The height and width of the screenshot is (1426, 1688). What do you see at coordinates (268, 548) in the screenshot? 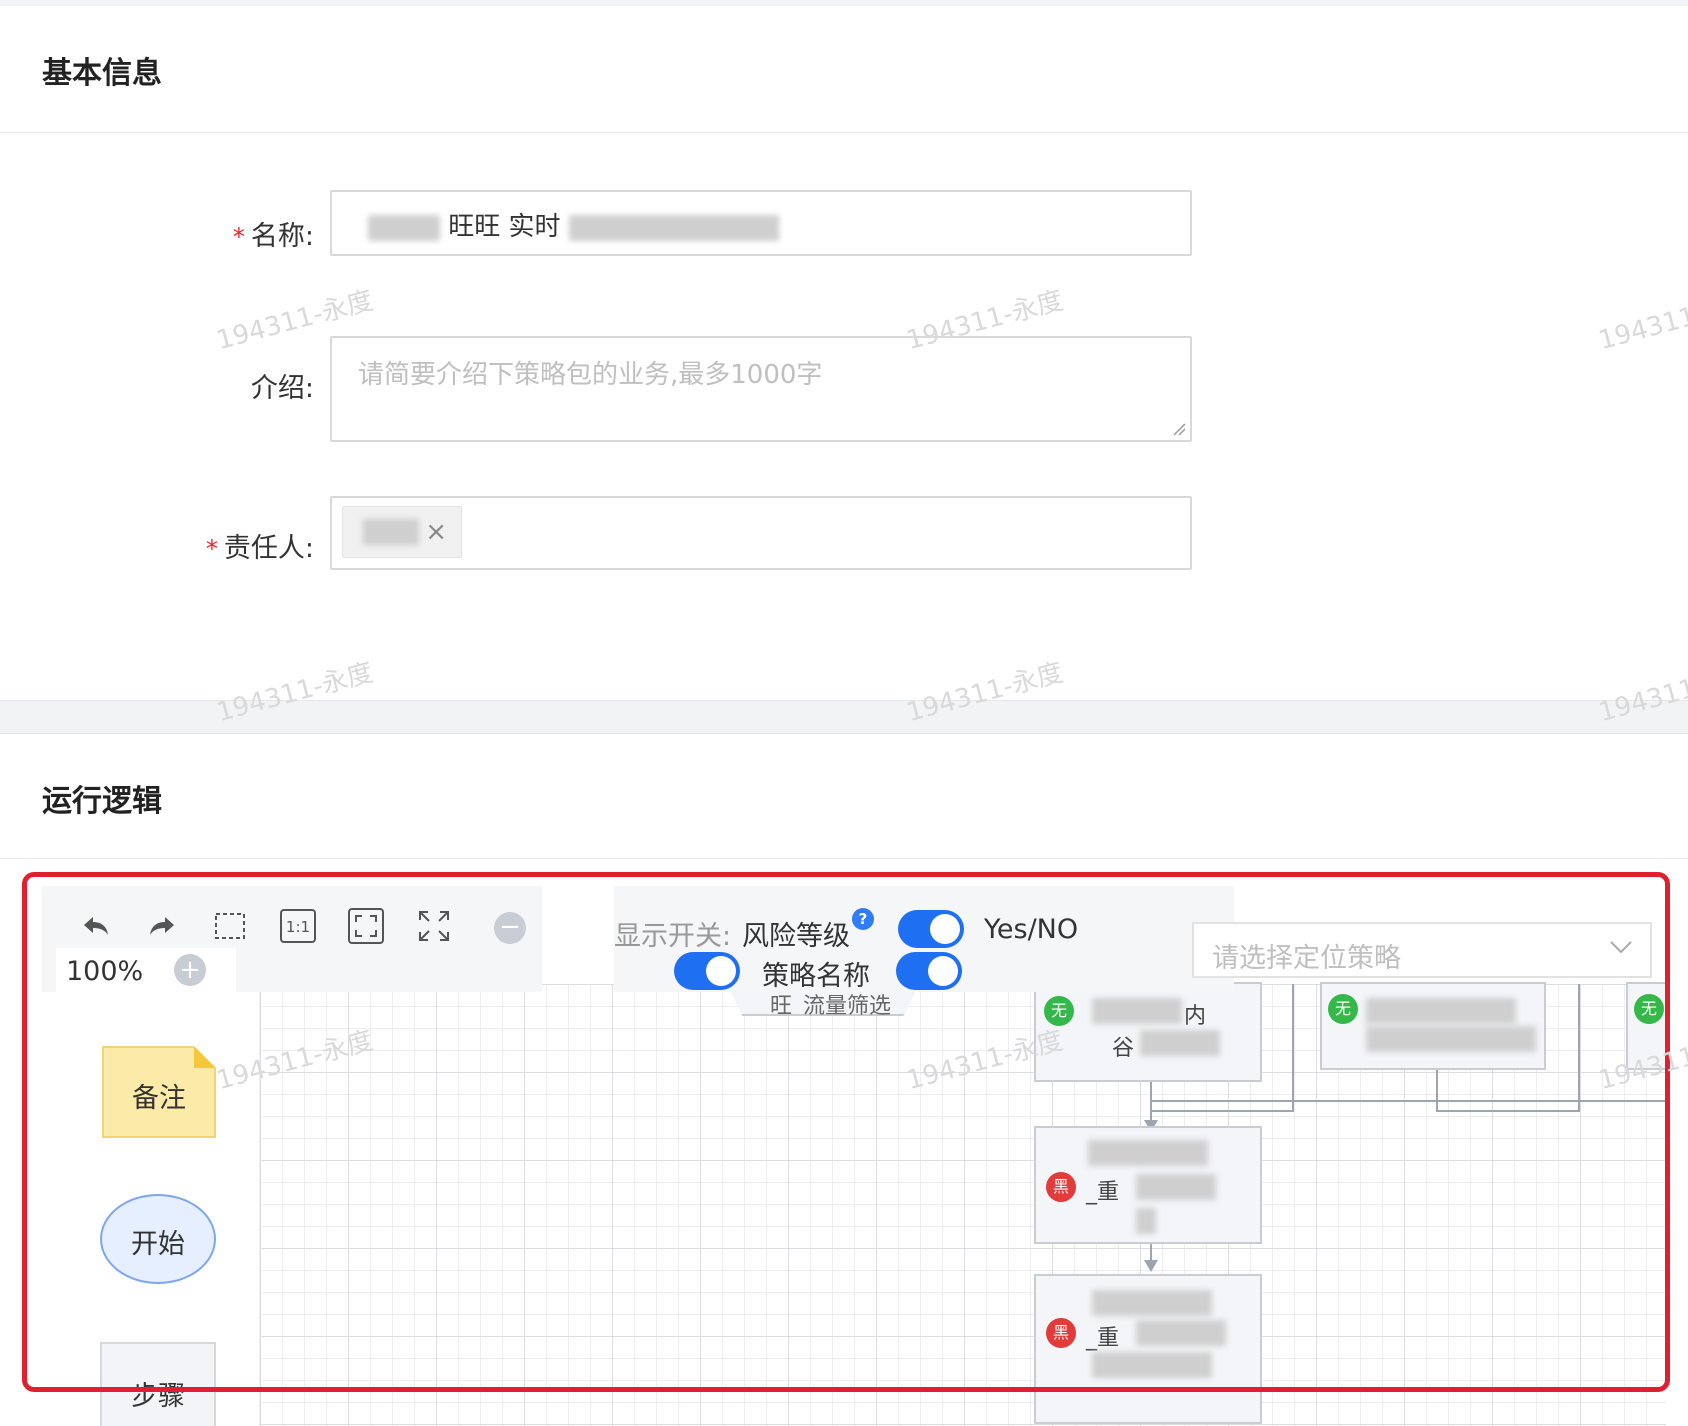
I see `owner-label-text: 责任人:` at bounding box center [268, 548].